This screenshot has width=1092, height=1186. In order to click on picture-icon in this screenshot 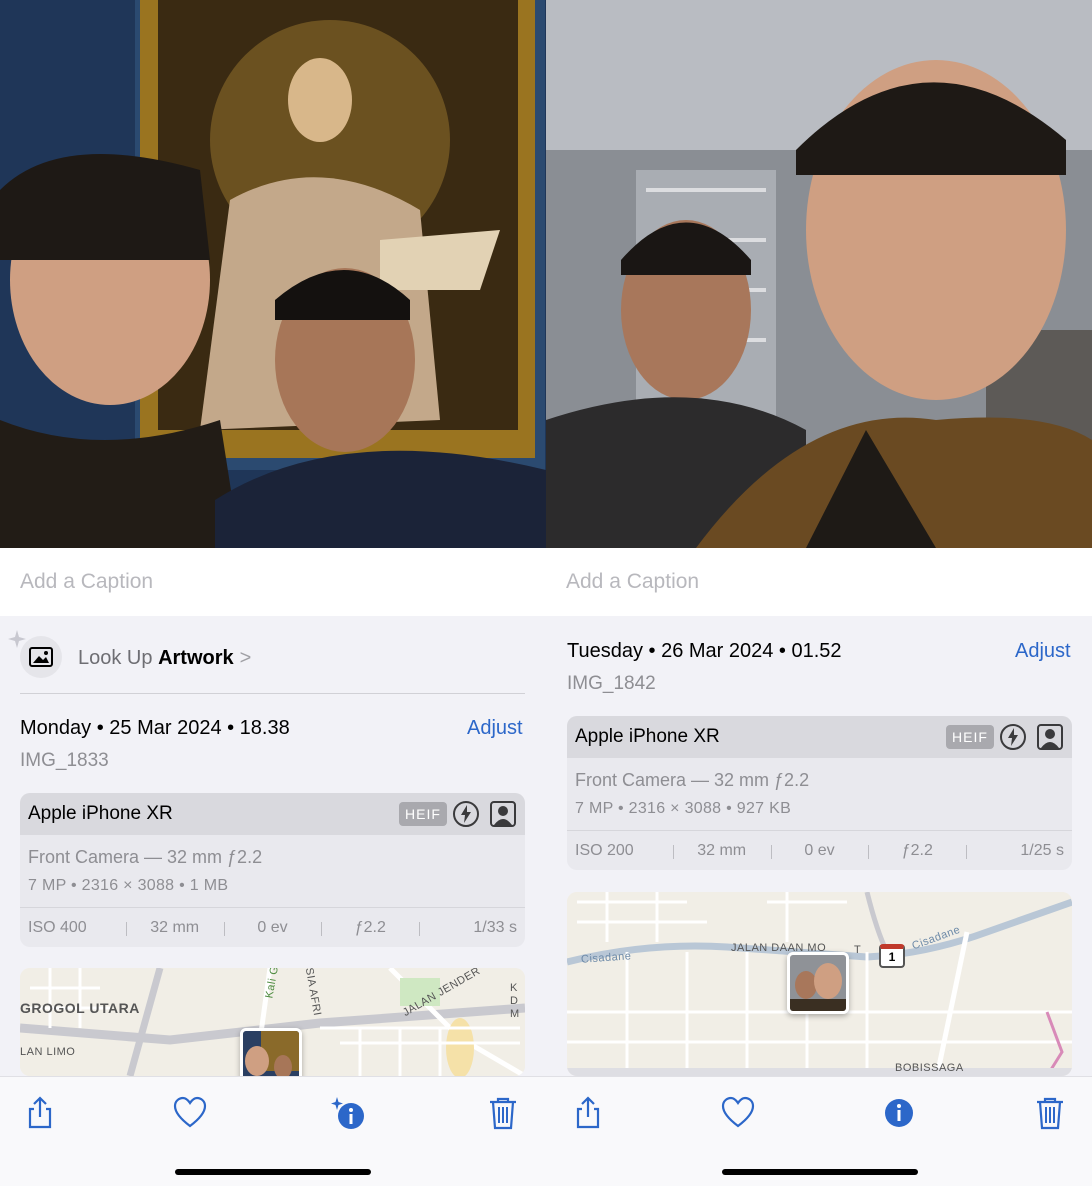, I will do `click(41, 657)`.